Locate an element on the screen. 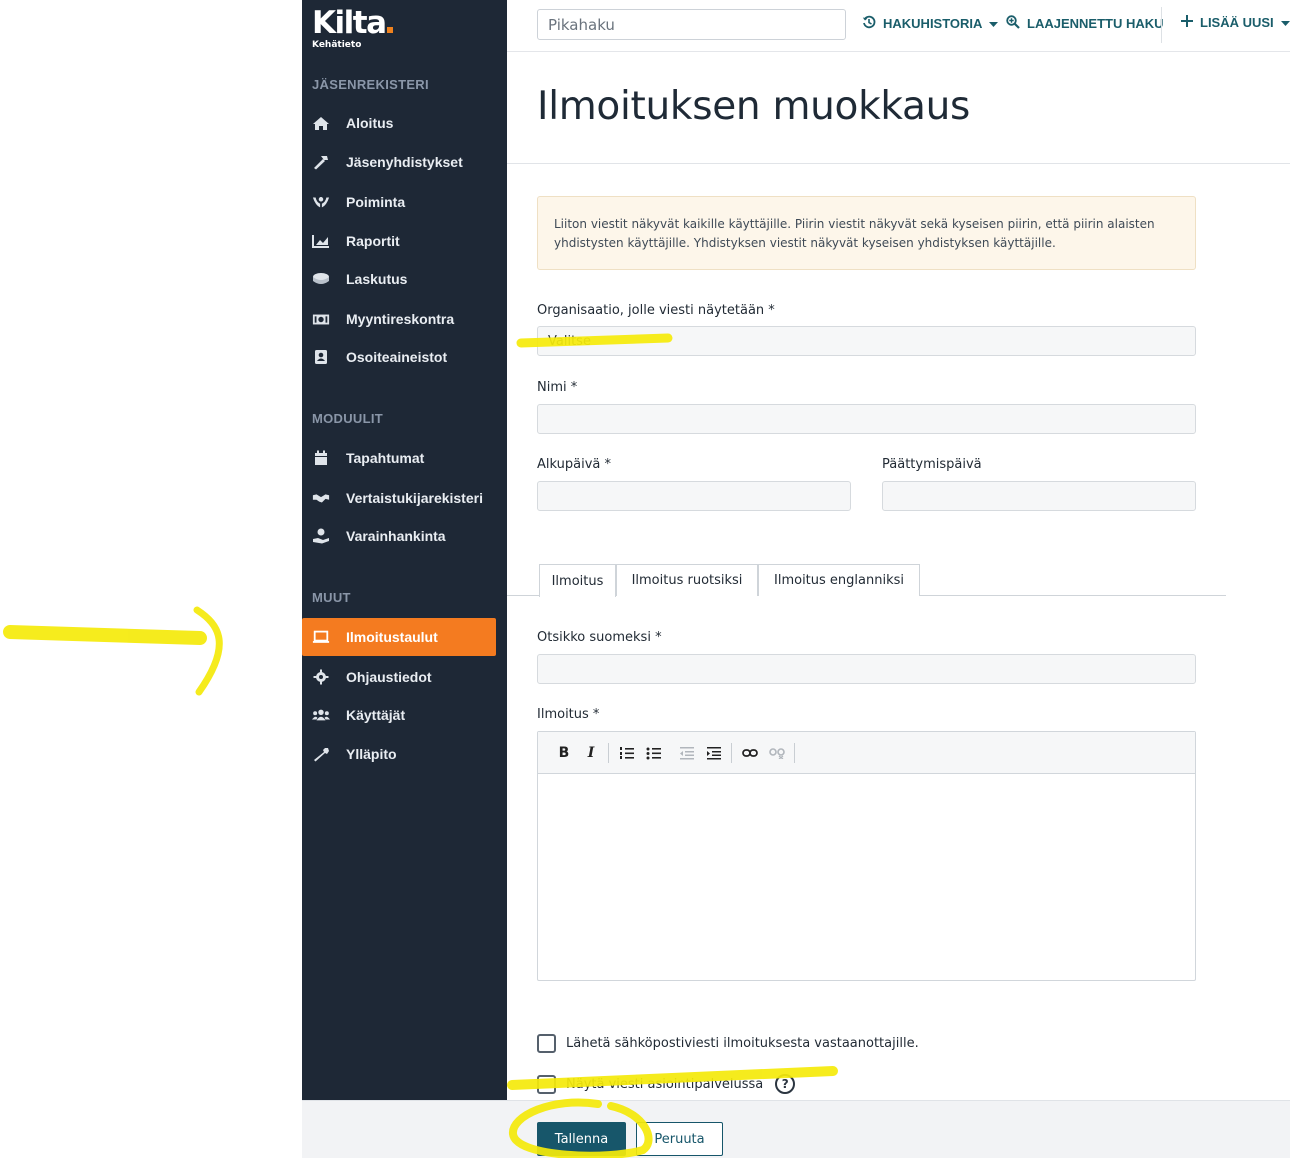 Image resolution: width=1290 pixels, height=1158 pixels. zoom-icon is located at coordinates (1013, 23).